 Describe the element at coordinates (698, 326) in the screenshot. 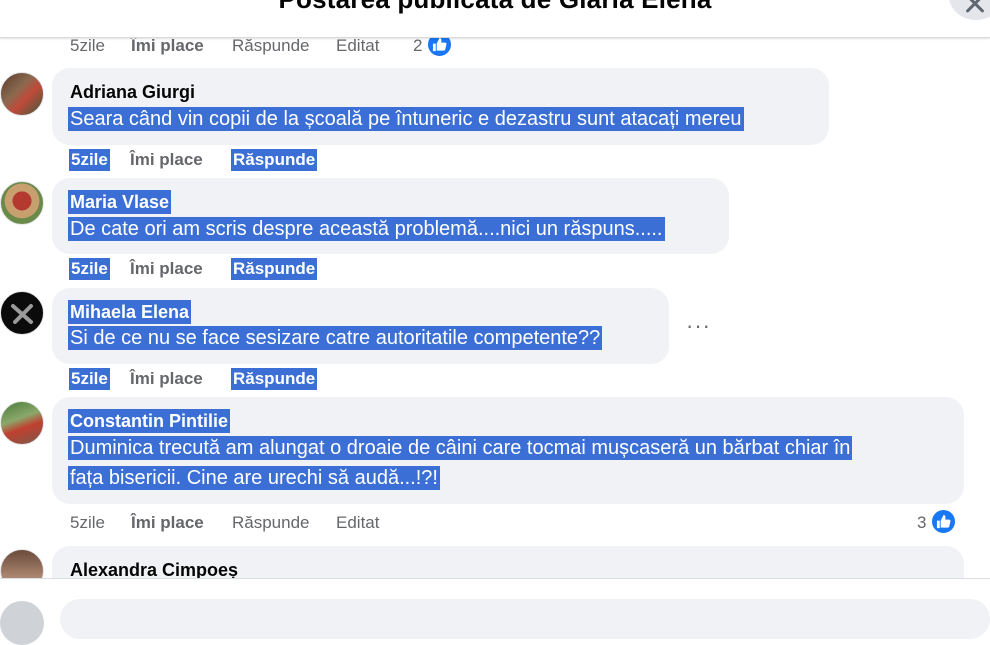

I see `more-options-icon: ···` at that location.